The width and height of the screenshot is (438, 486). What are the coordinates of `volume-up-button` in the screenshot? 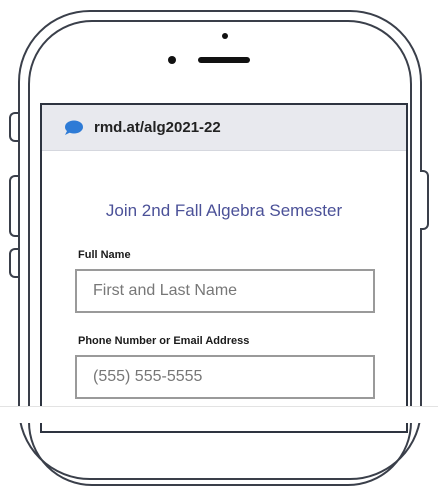 It's located at (13, 206).